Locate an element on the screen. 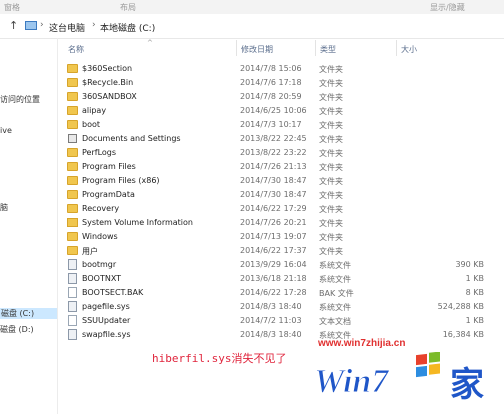  ribbon-show-hide-label: 显示/隐藏 is located at coordinates (447, 7).